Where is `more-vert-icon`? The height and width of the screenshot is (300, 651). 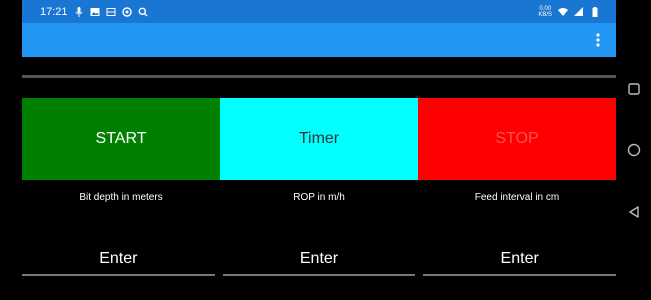
more-vert-icon is located at coordinates (598, 40).